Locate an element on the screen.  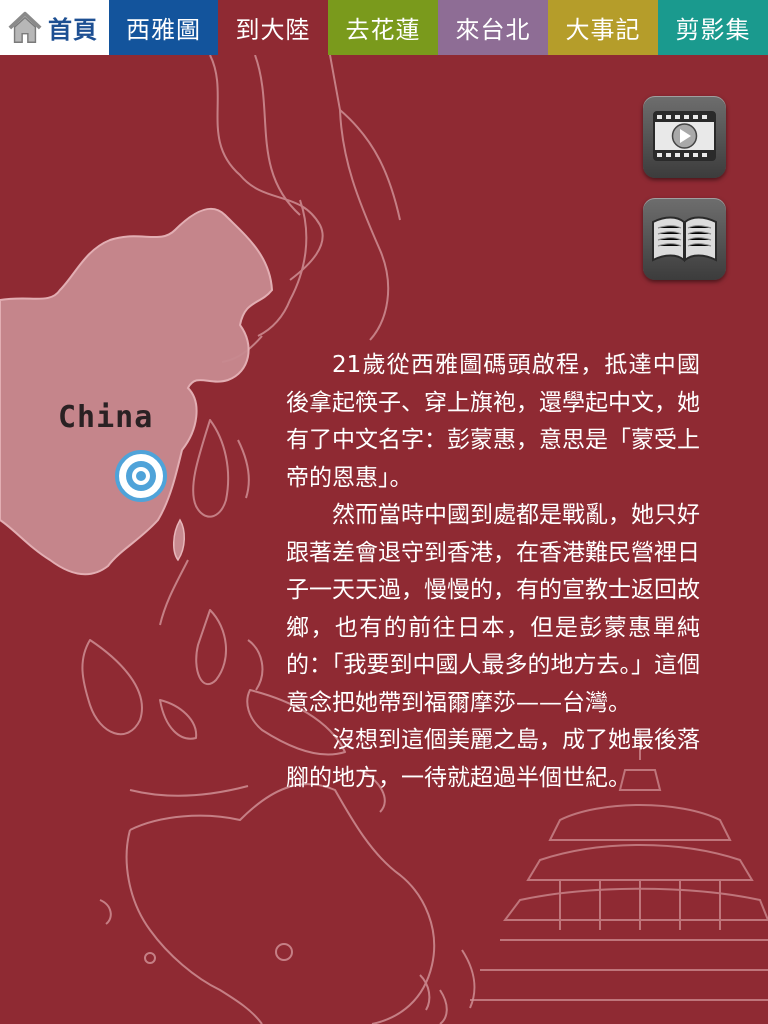
top-nav: 首頁 西雅圖 到大陸 去花蓮 來台北 大事記 剪影集 is located at coordinates (384, 27).